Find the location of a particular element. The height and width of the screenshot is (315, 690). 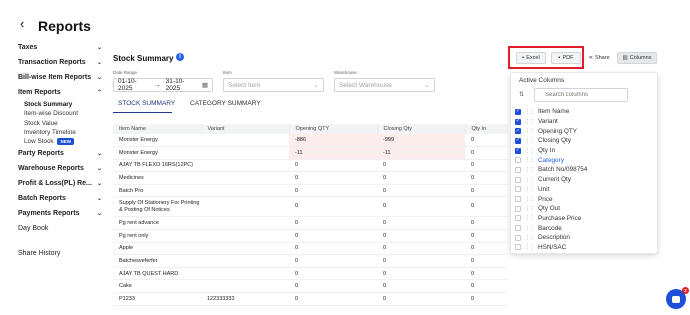

column-option: ✓ ⋮⋮ Opening QTY is located at coordinates (585, 131).